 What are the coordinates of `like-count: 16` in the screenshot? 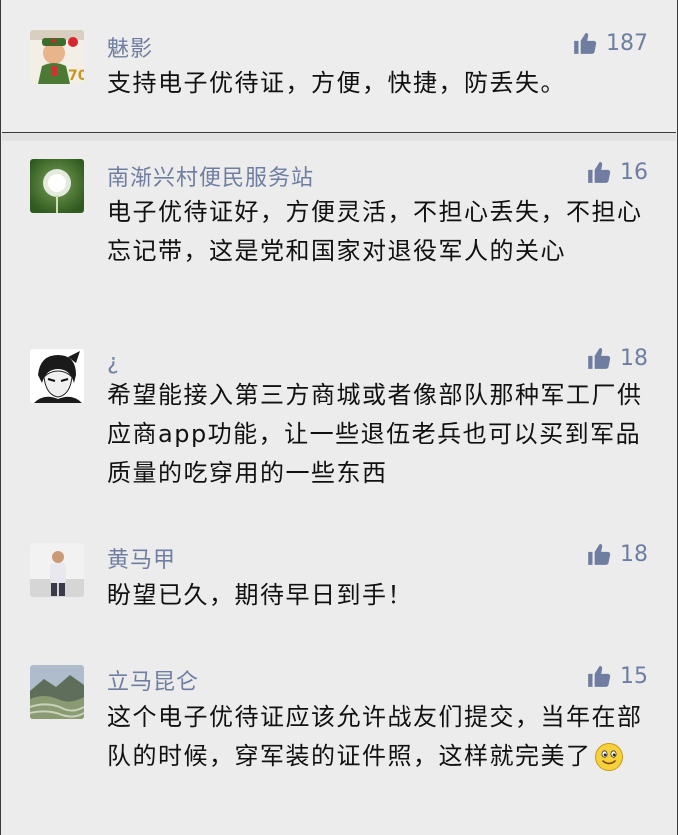 It's located at (634, 172).